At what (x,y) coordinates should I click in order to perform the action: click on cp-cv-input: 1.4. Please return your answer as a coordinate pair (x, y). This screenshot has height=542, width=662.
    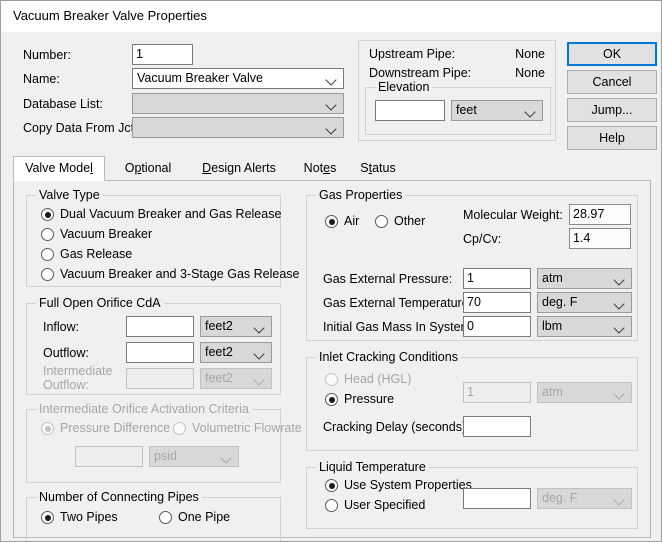
    Looking at the image, I should click on (600, 238).